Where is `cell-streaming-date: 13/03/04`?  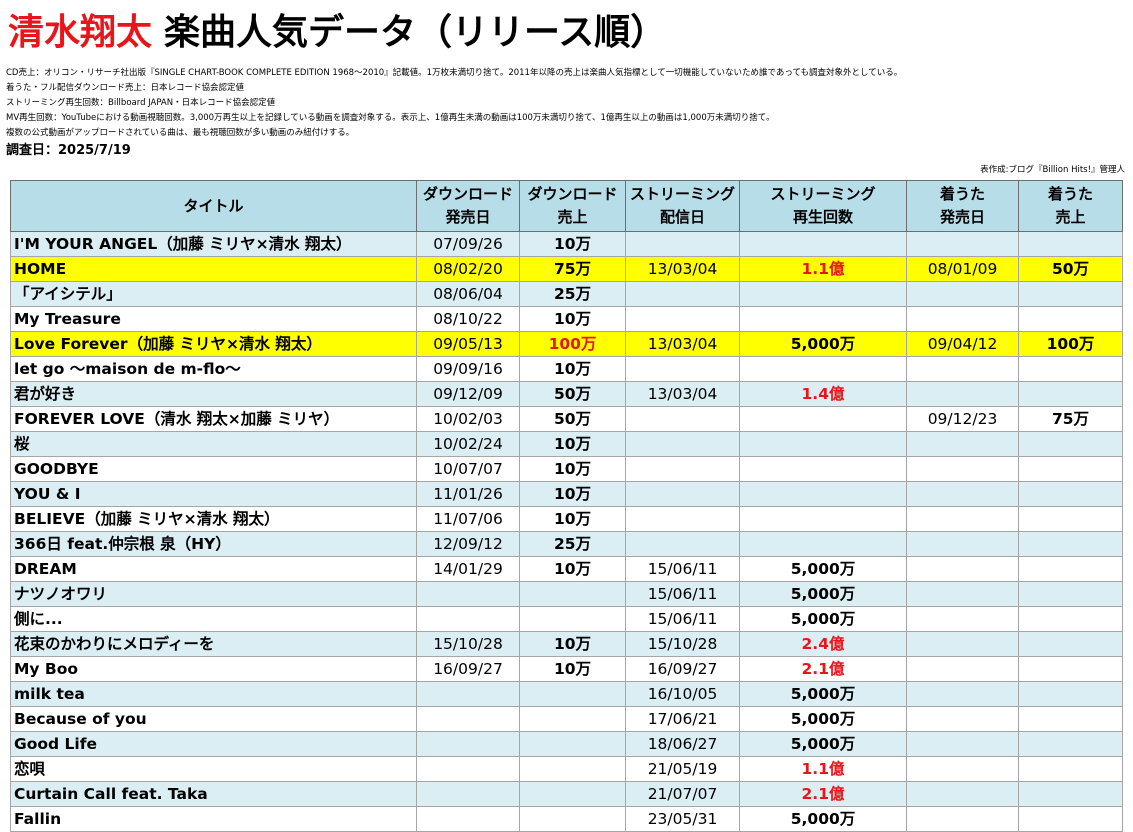
cell-streaming-date: 13/03/04 is located at coordinates (682, 394).